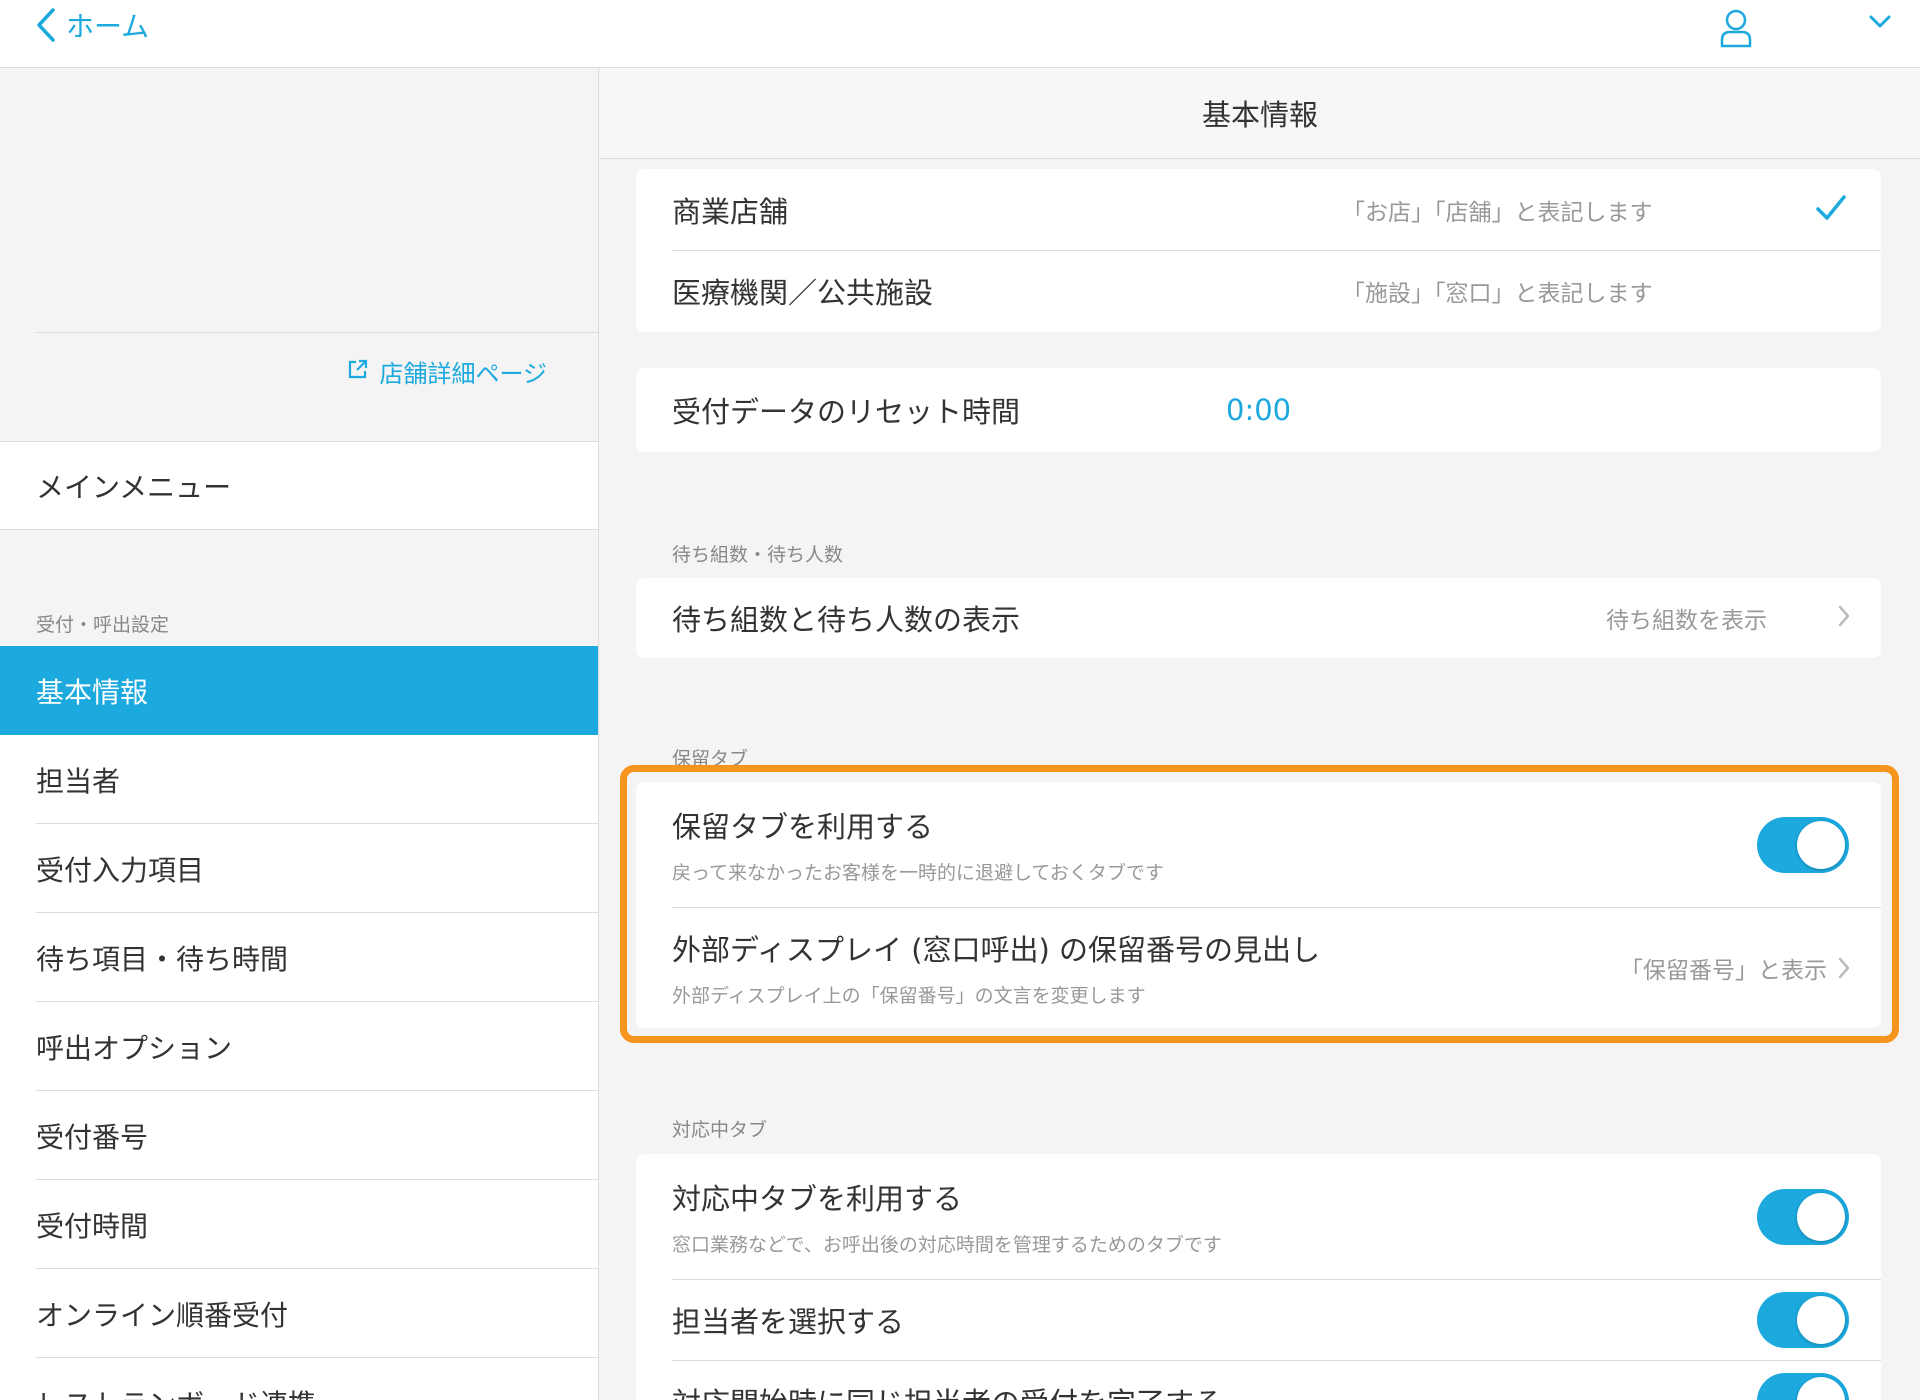  Describe the element at coordinates (1497, 212) in the screenshot. I see `option-value: 「お店」「店舗」と表記します` at that location.